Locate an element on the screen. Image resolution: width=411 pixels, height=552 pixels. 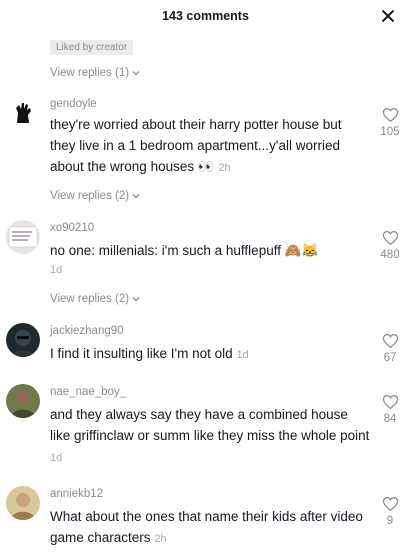
like-button: 105 is located at coordinates (390, 122).